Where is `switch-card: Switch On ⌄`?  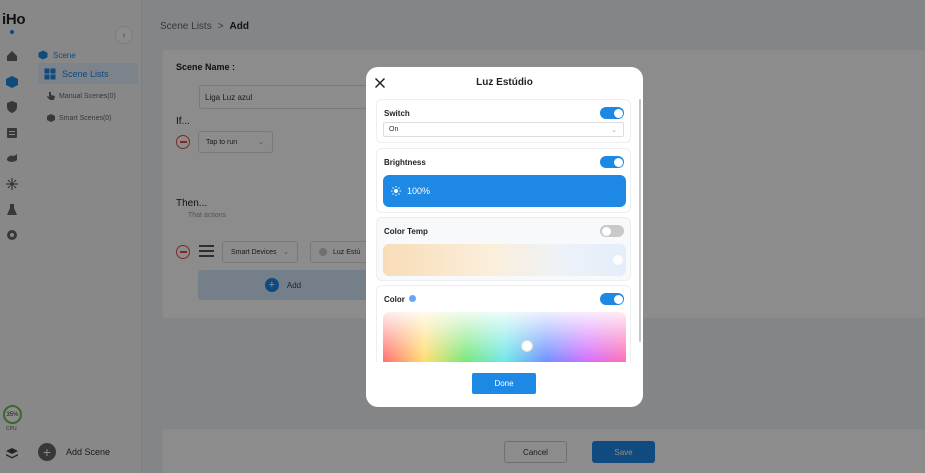 switch-card: Switch On ⌄ is located at coordinates (503, 121).